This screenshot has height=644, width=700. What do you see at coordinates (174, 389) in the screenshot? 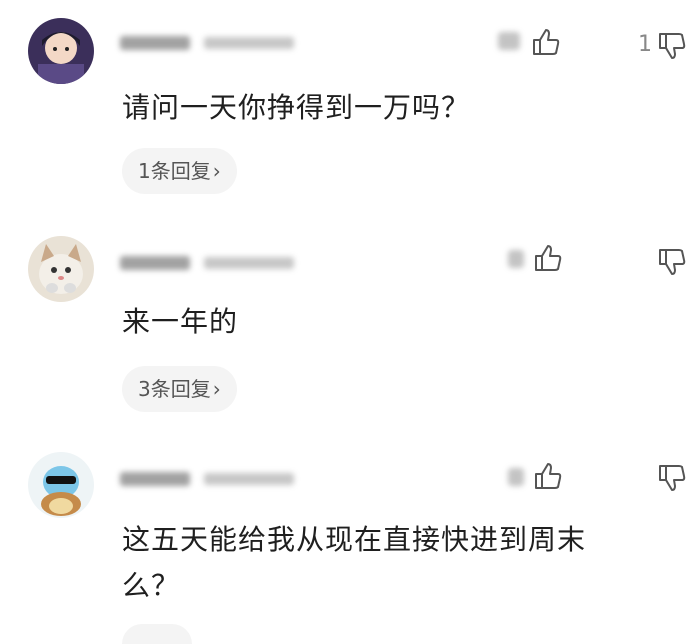
I see `reply-count-label: 3条回复` at bounding box center [174, 389].